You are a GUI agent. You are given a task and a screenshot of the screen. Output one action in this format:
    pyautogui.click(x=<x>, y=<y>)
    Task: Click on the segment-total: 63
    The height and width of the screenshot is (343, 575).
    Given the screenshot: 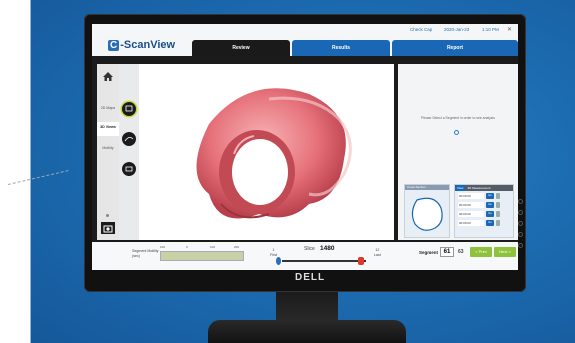 What is the action you would take?
    pyautogui.click(x=461, y=252)
    